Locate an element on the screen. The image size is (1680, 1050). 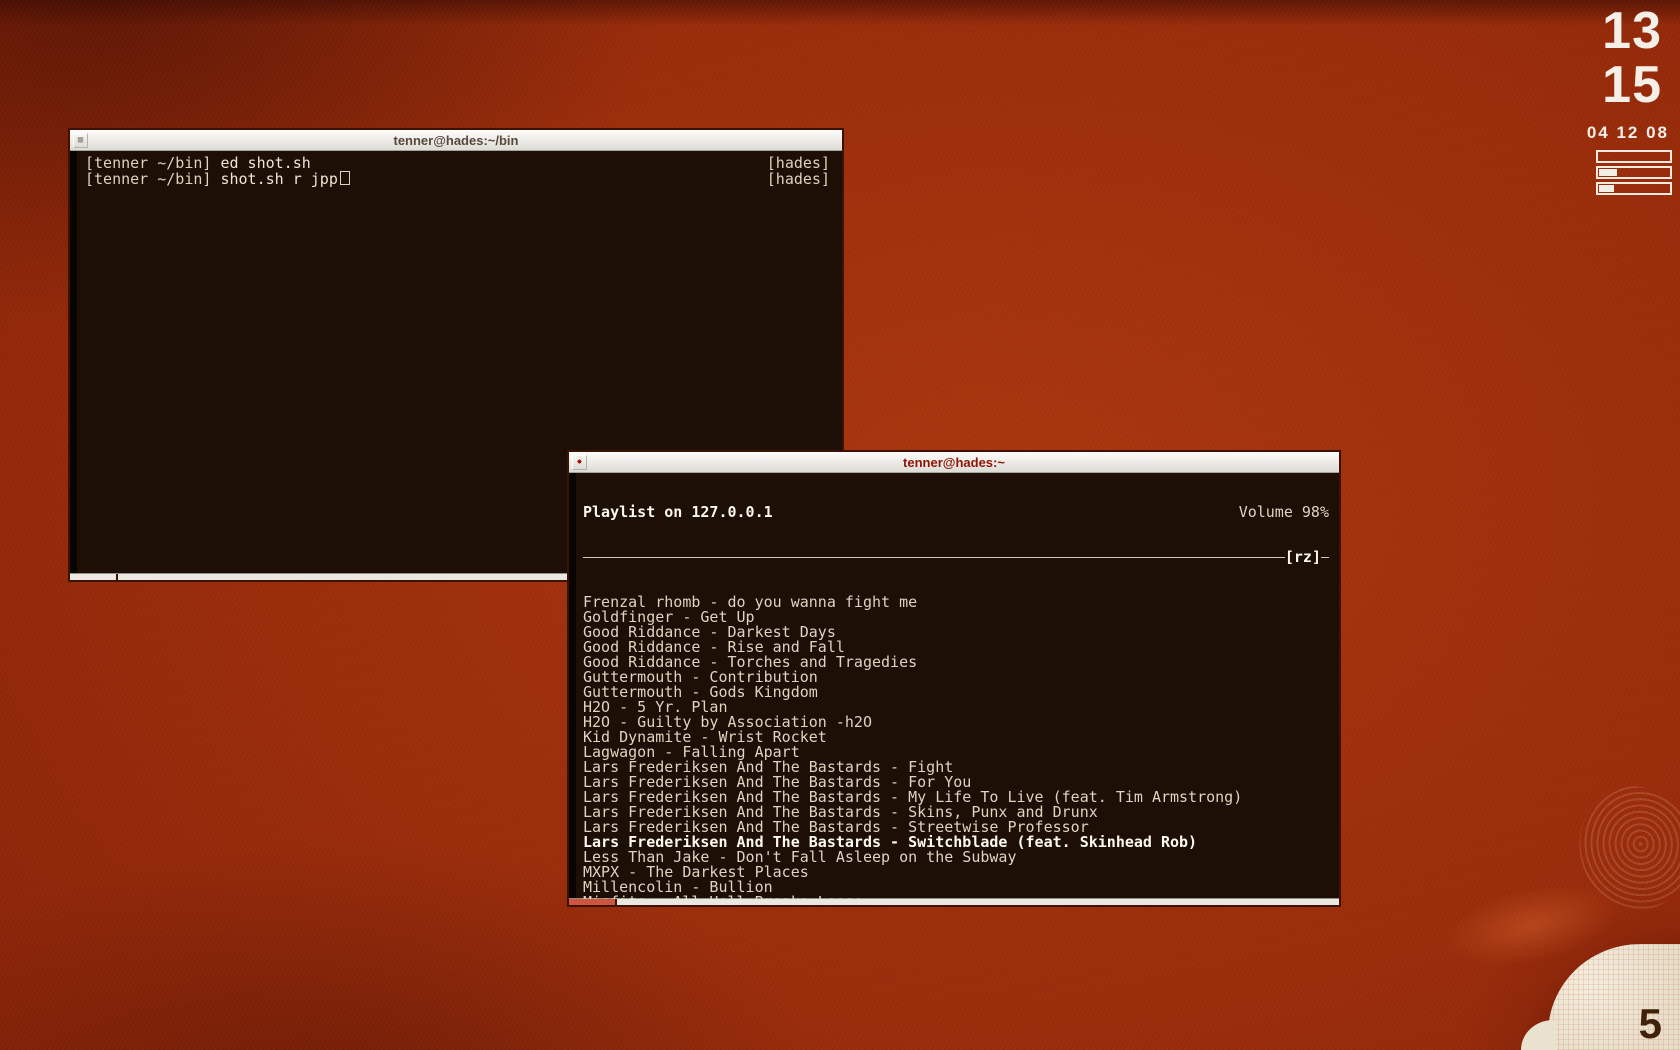
playlist-track: Lagwagon - Falling Apart is located at coordinates (954, 752).